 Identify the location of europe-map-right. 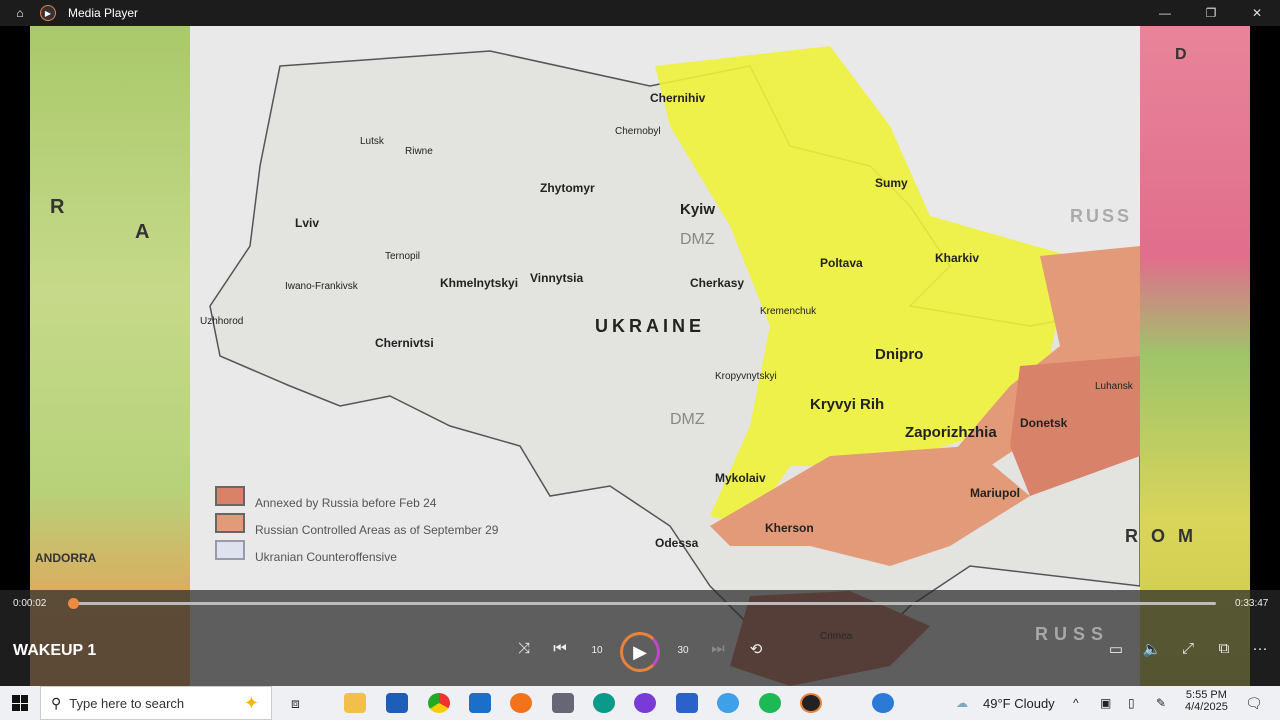
(1192, 356).